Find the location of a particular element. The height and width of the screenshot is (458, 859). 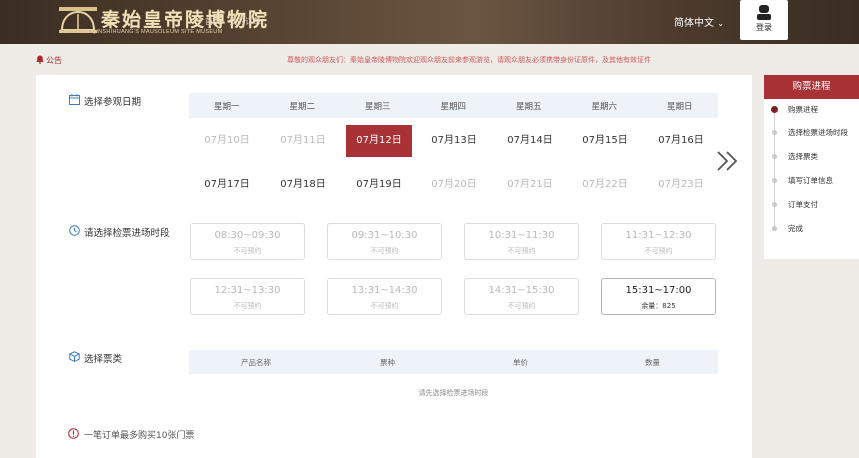

date-section-title: 选择参观日期 is located at coordinates (113, 102).